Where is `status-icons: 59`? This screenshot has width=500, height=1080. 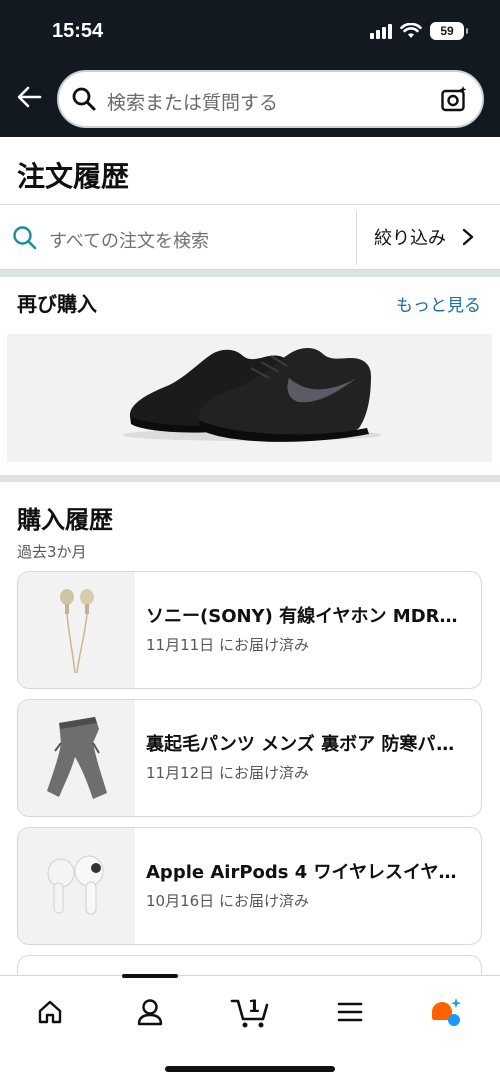 status-icons: 59 is located at coordinates (419, 31).